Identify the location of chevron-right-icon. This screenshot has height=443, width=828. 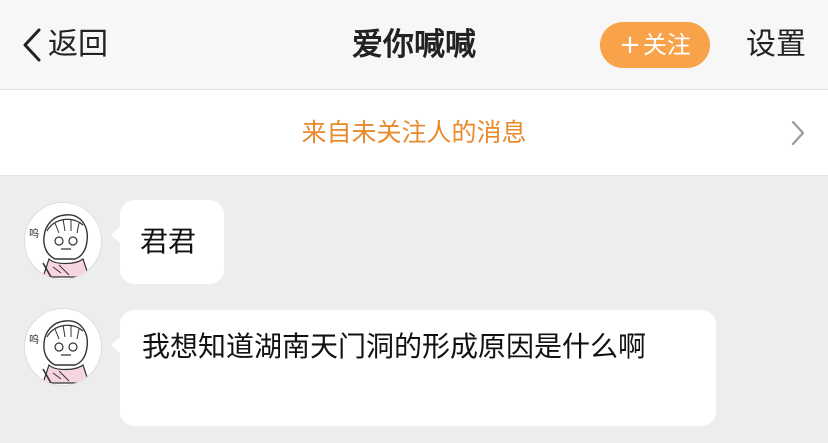
(798, 135).